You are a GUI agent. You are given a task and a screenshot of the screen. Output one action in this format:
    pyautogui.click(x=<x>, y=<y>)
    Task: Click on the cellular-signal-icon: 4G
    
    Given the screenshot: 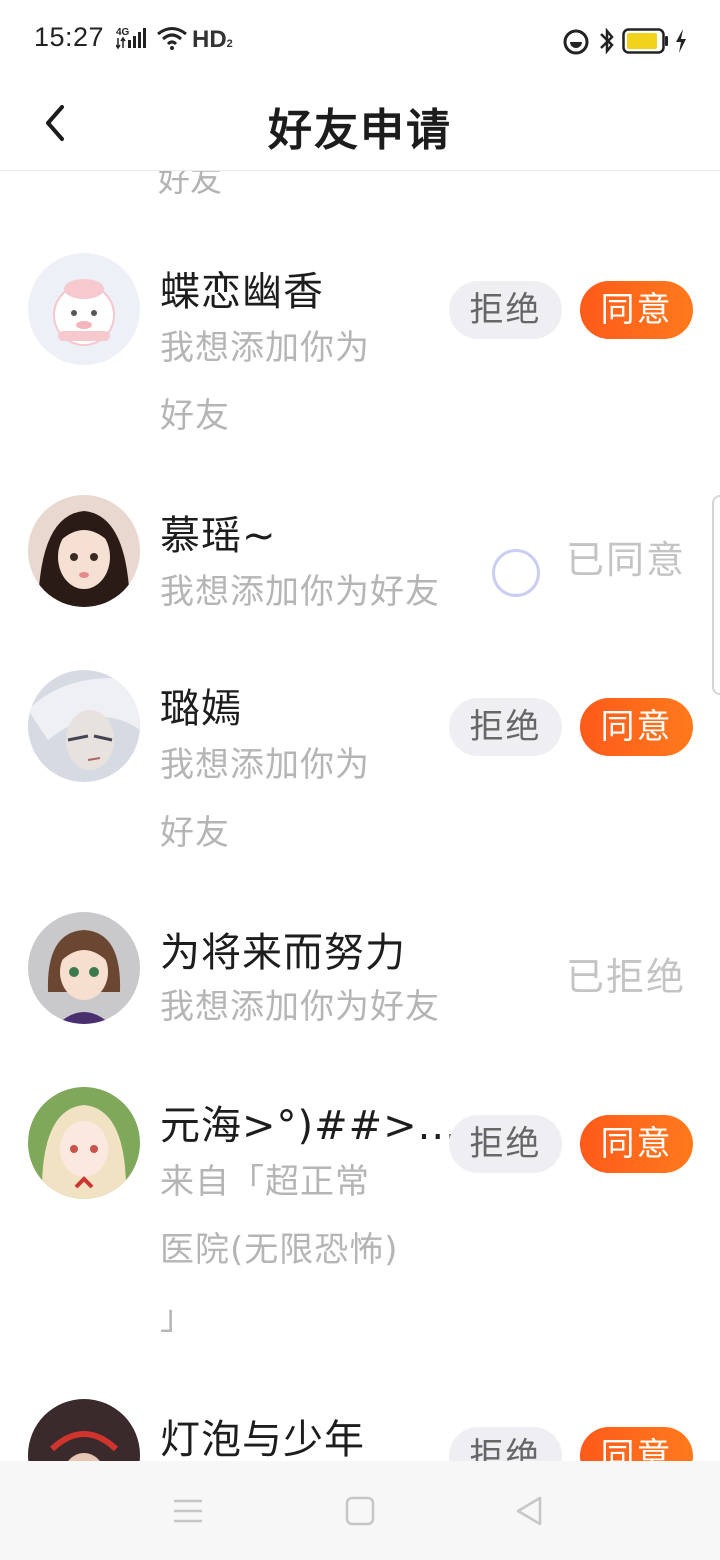 What is the action you would take?
    pyautogui.click(x=132, y=40)
    